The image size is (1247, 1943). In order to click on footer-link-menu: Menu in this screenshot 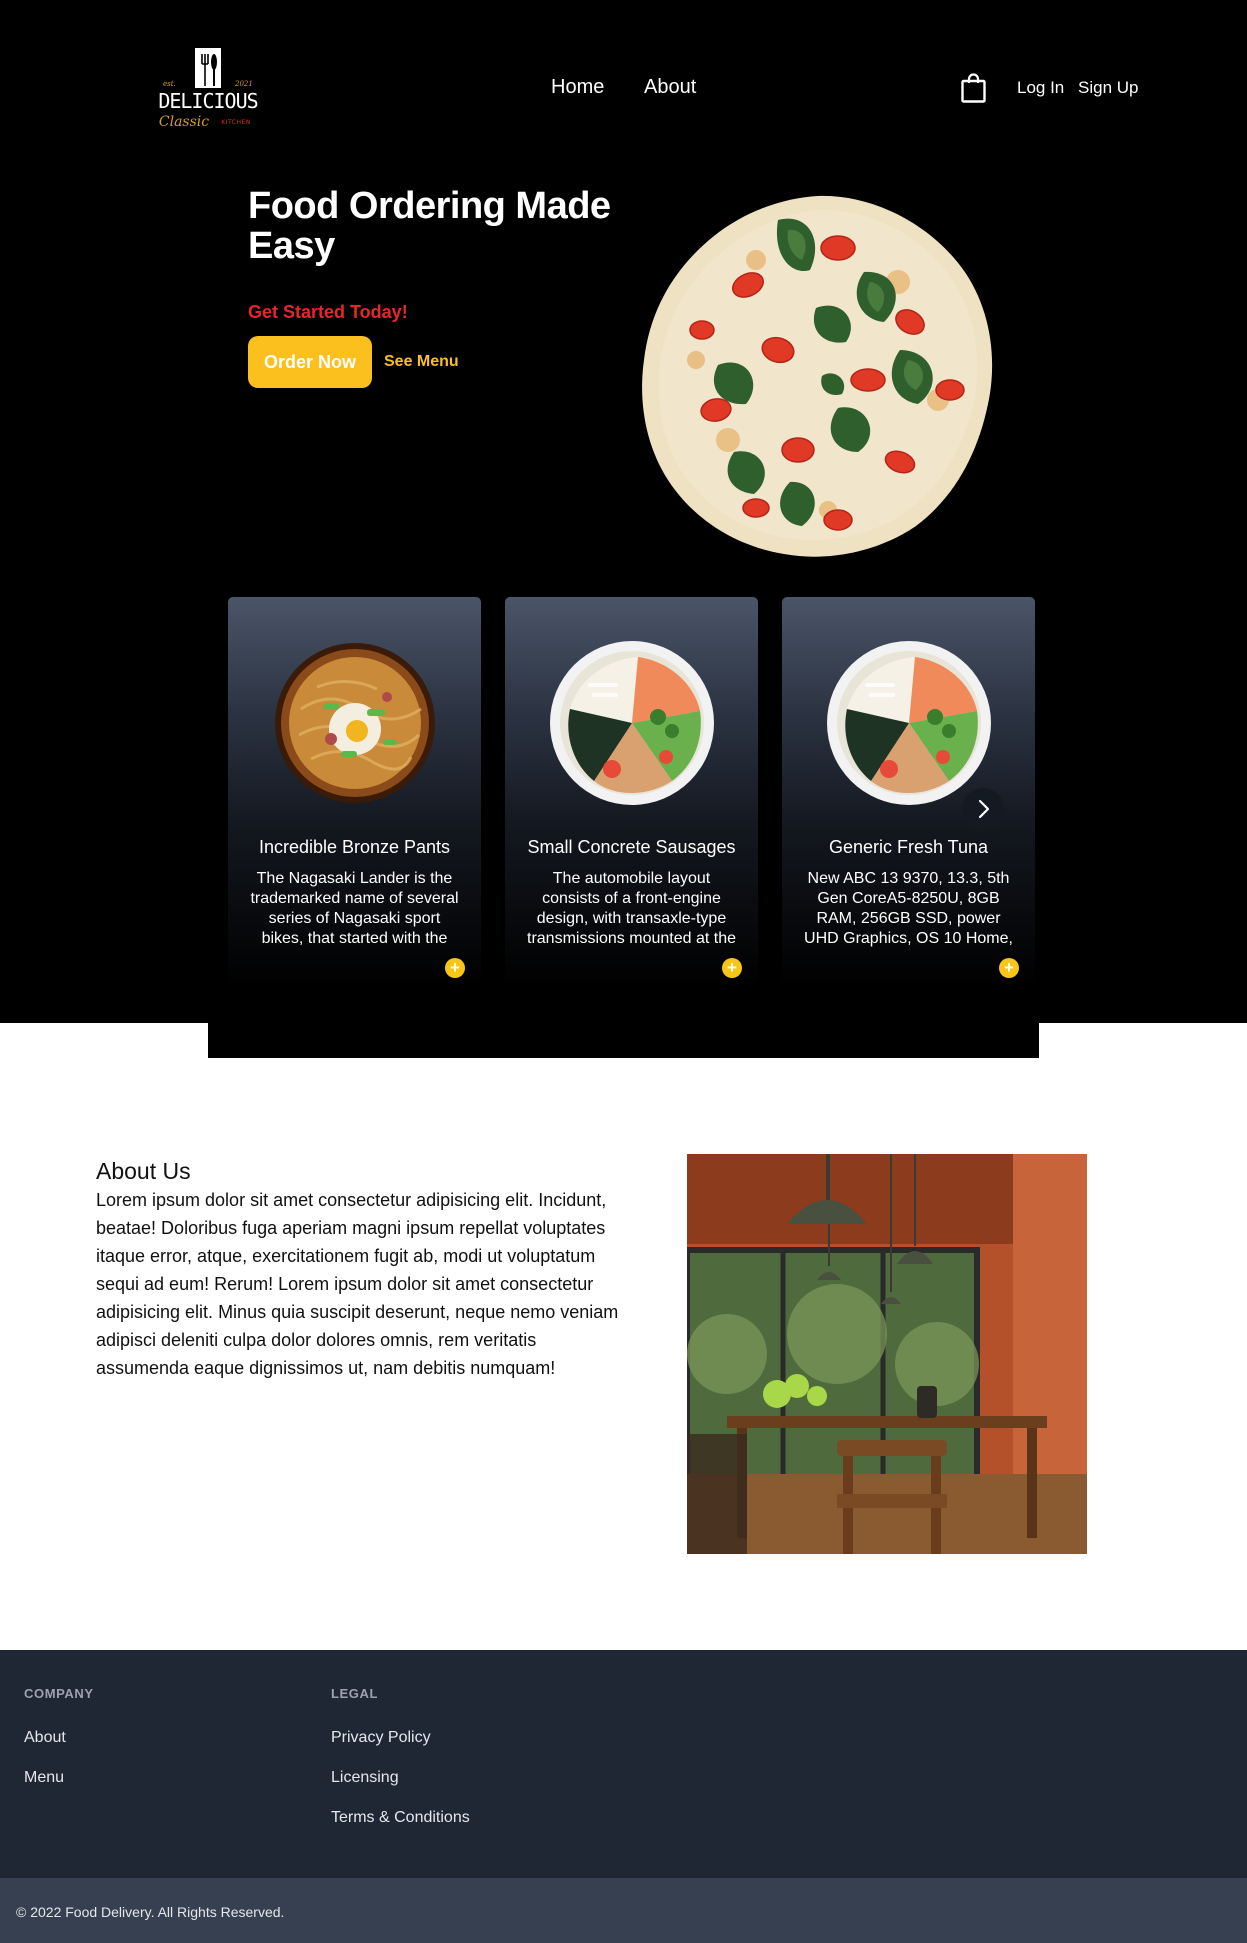, I will do `click(44, 1778)`.